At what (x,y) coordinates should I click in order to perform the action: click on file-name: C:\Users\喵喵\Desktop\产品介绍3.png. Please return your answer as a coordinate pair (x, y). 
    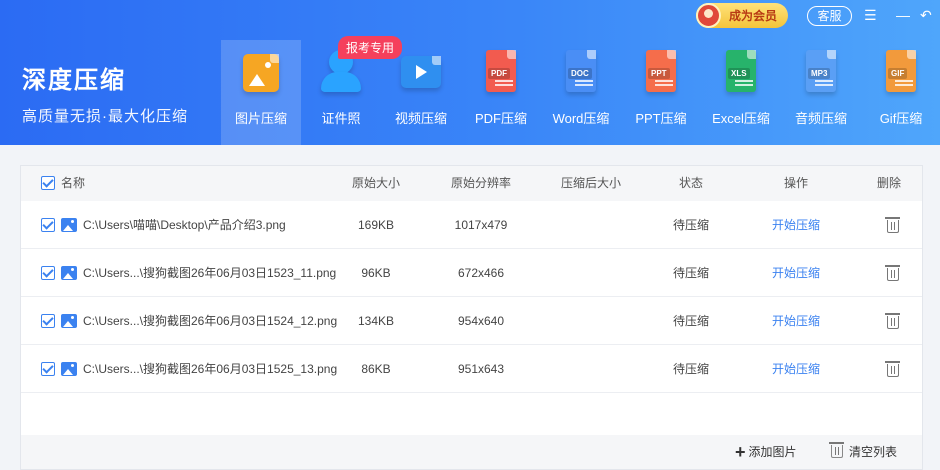
    Looking at the image, I should click on (184, 225).